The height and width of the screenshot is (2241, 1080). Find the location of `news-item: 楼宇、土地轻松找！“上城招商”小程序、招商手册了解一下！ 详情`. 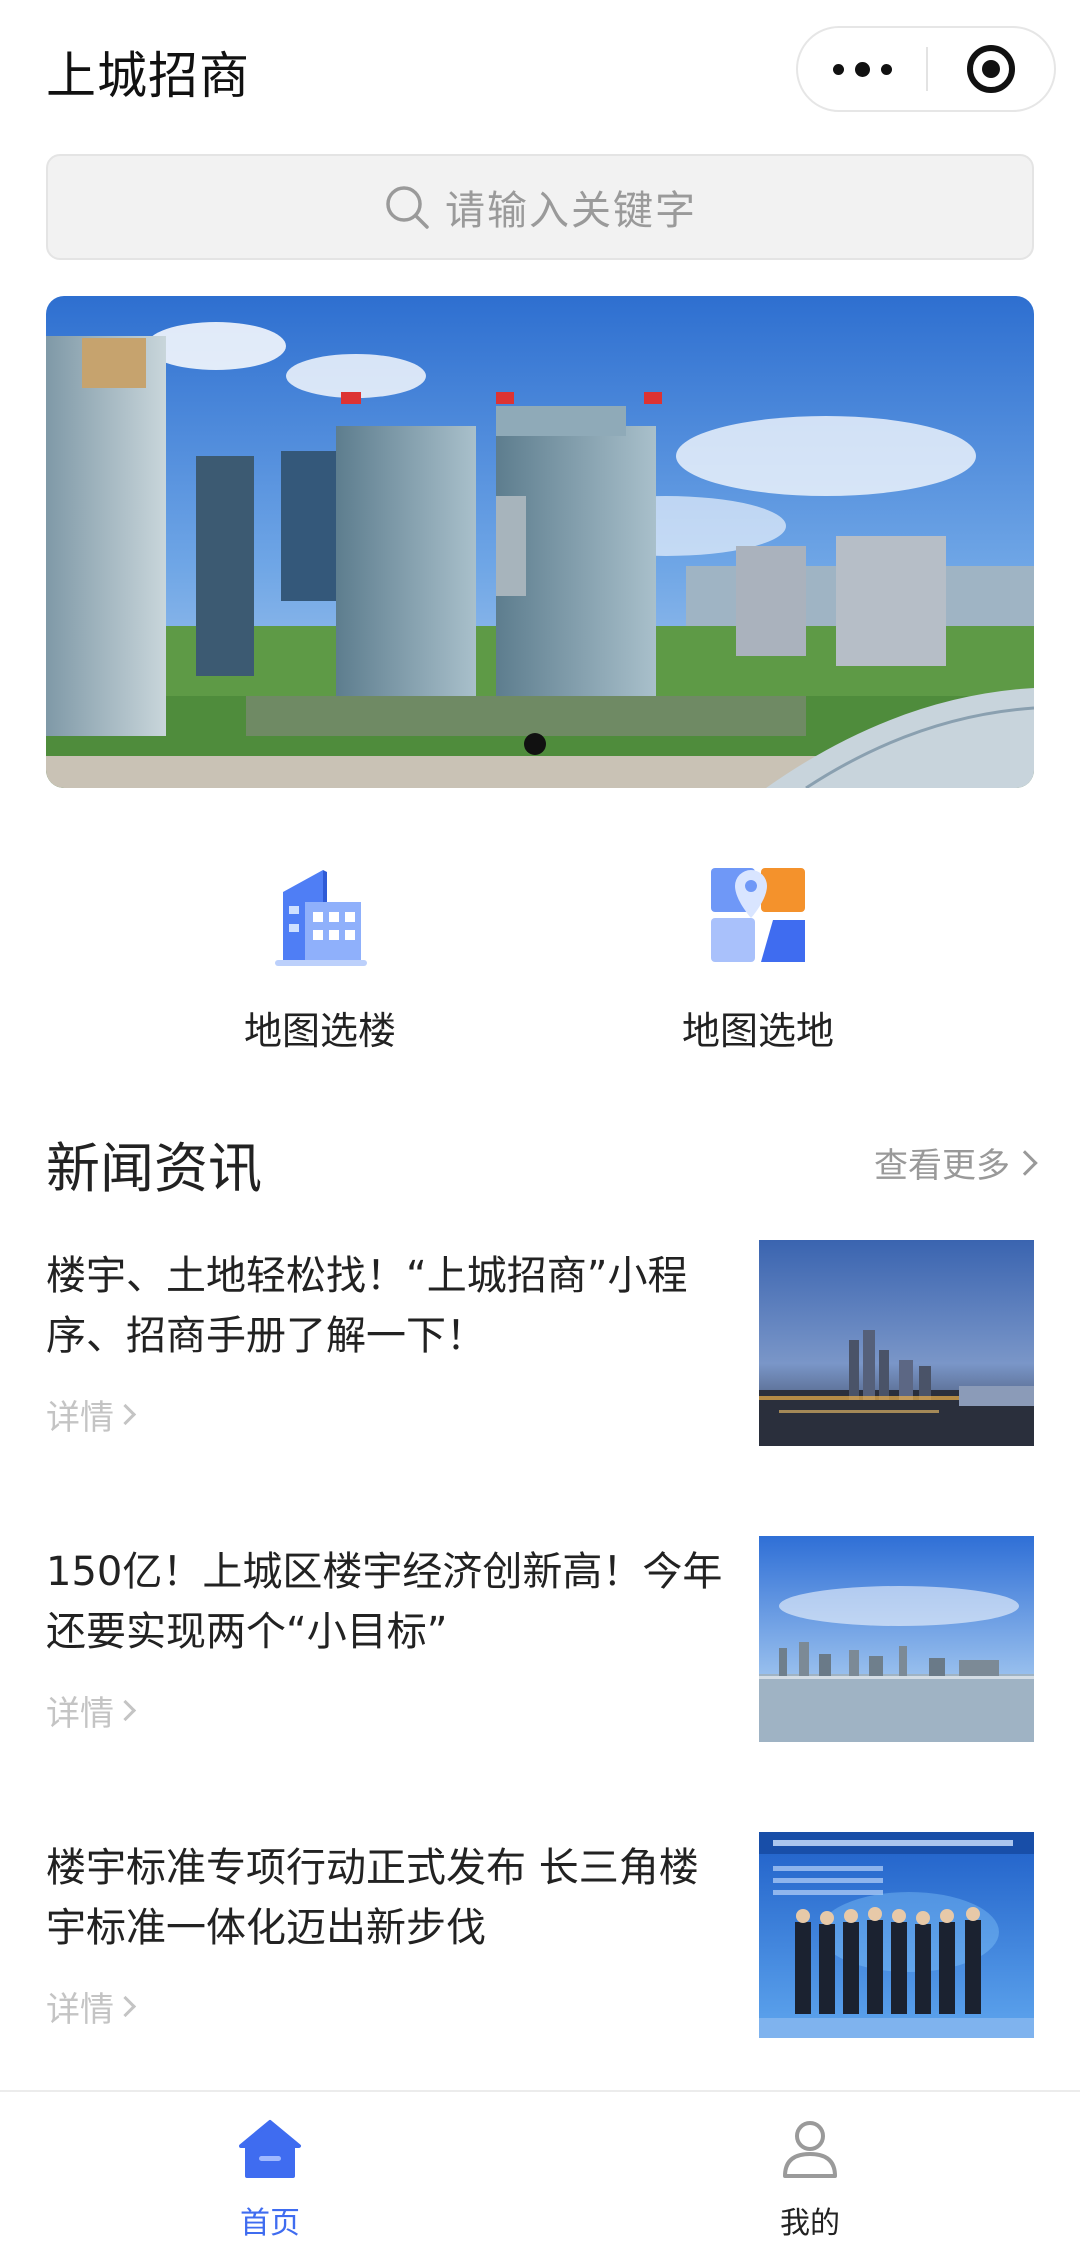

news-item: 楼宇、土地轻松找！“上城招商”小程序、招商手册了解一下！ 详情 is located at coordinates (540, 1345).